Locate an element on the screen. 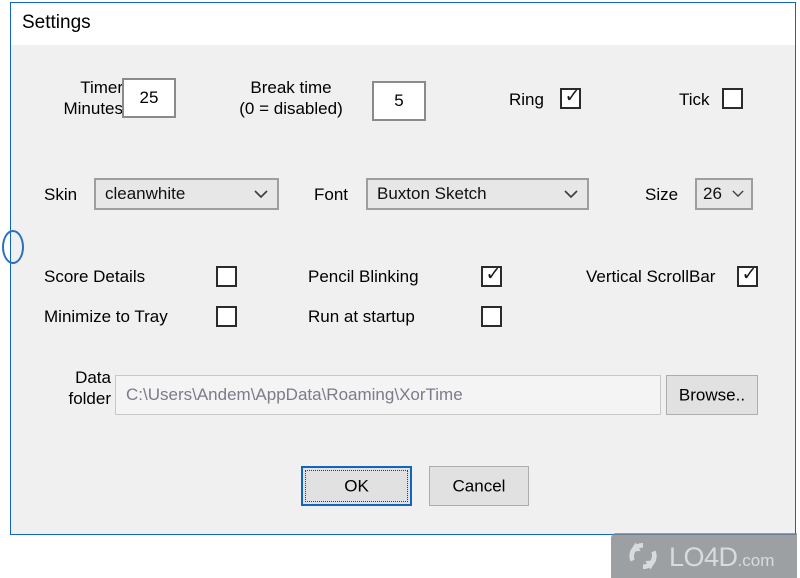  tick-label: Tick is located at coordinates (694, 99).